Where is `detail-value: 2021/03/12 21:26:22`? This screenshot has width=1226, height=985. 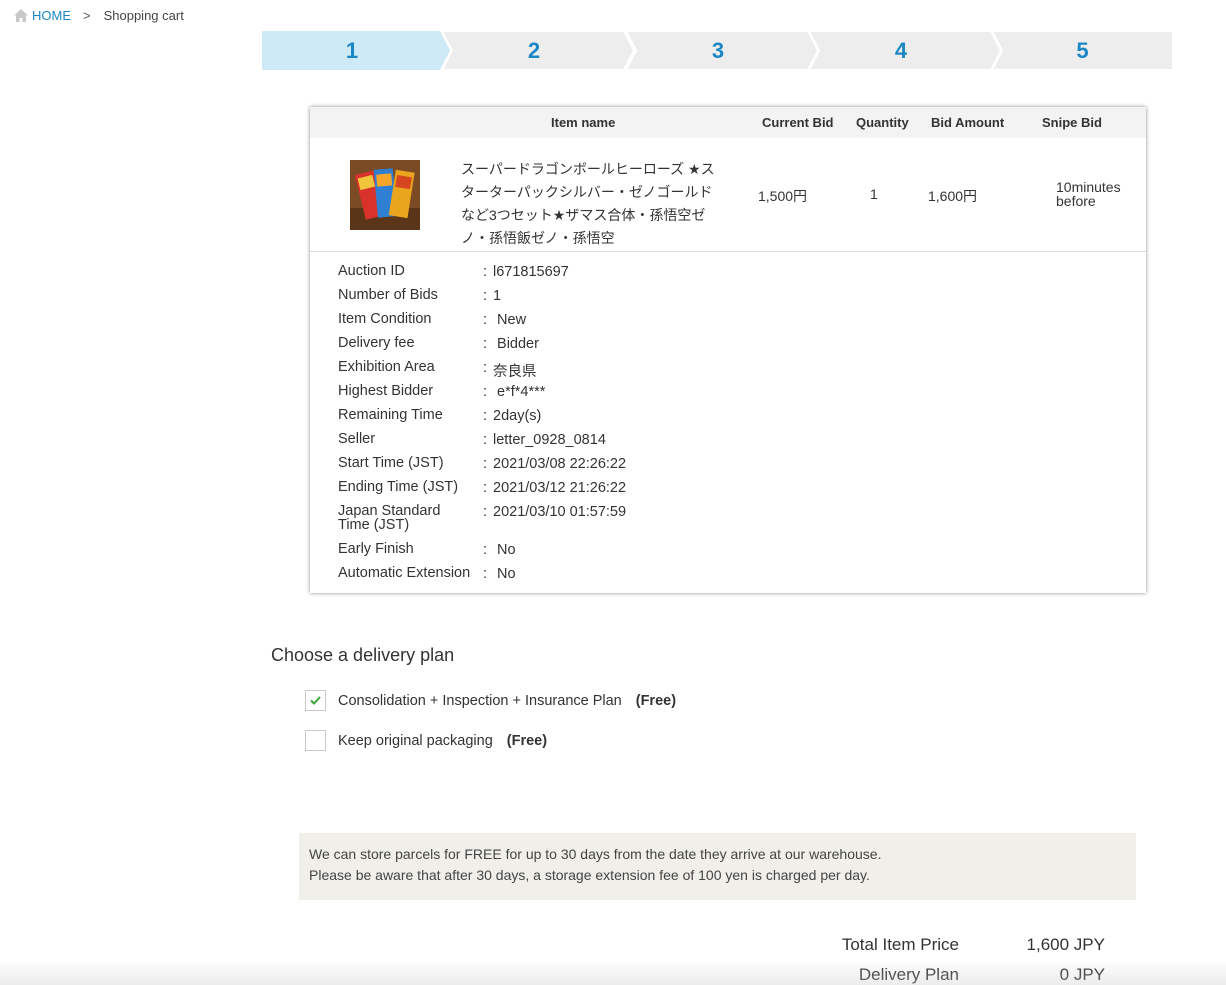
detail-value: 2021/03/12 21:26:22 is located at coordinates (560, 488).